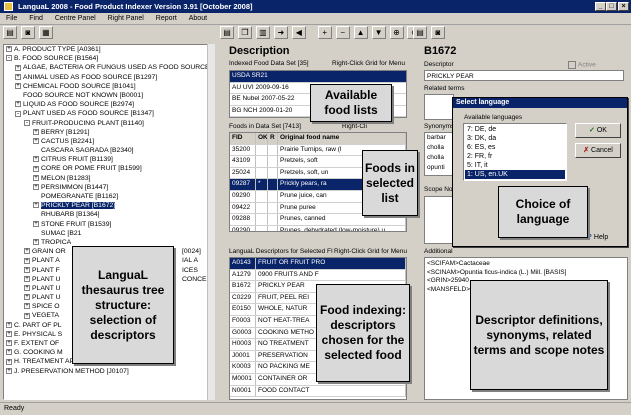 Image resolution: width=631 pixels, height=415 pixels. I want to click on copy-icon: ❐, so click(244, 32).